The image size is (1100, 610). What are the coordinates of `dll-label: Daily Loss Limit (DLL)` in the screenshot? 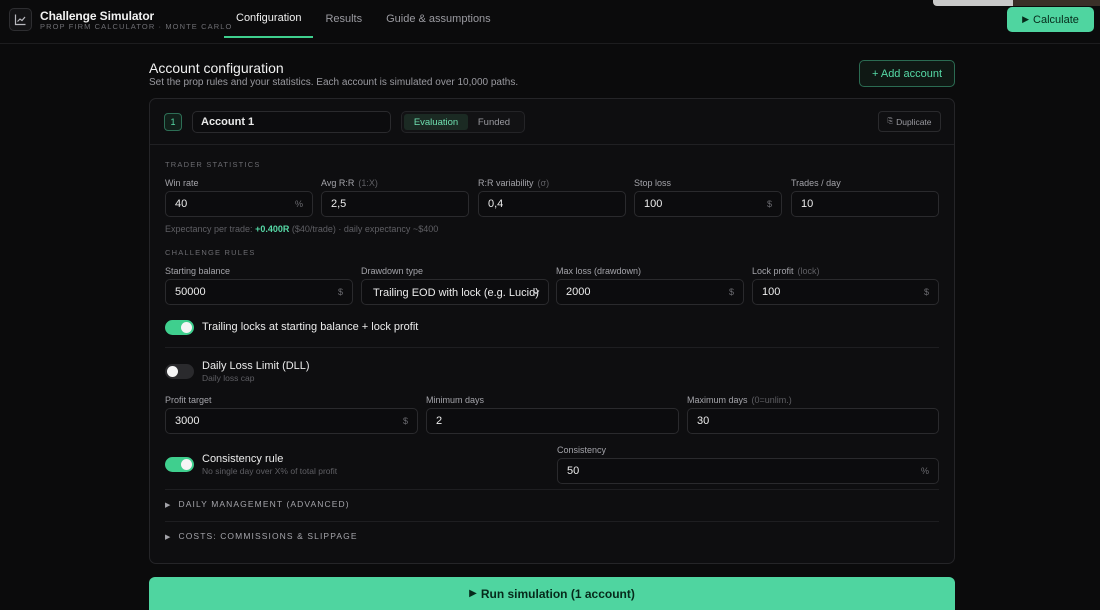 It's located at (256, 366).